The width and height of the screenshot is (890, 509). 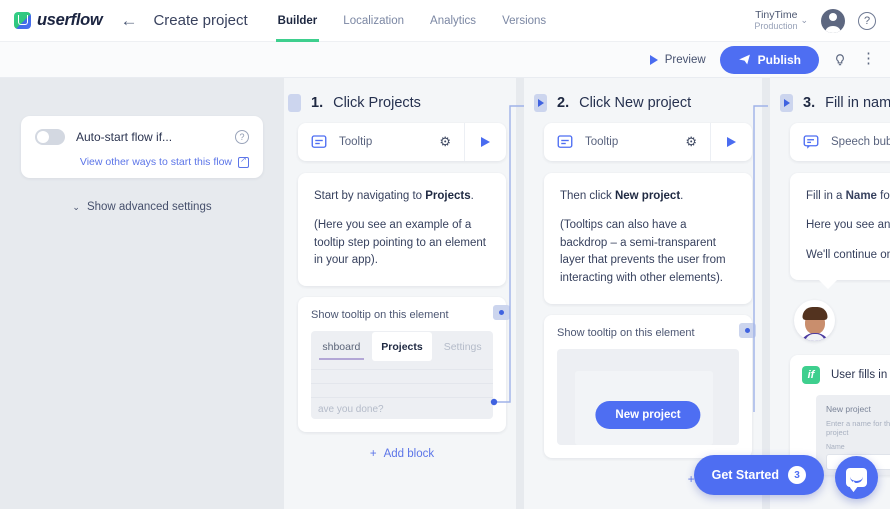 What do you see at coordinates (744, 59) in the screenshot?
I see `send-icon` at bounding box center [744, 59].